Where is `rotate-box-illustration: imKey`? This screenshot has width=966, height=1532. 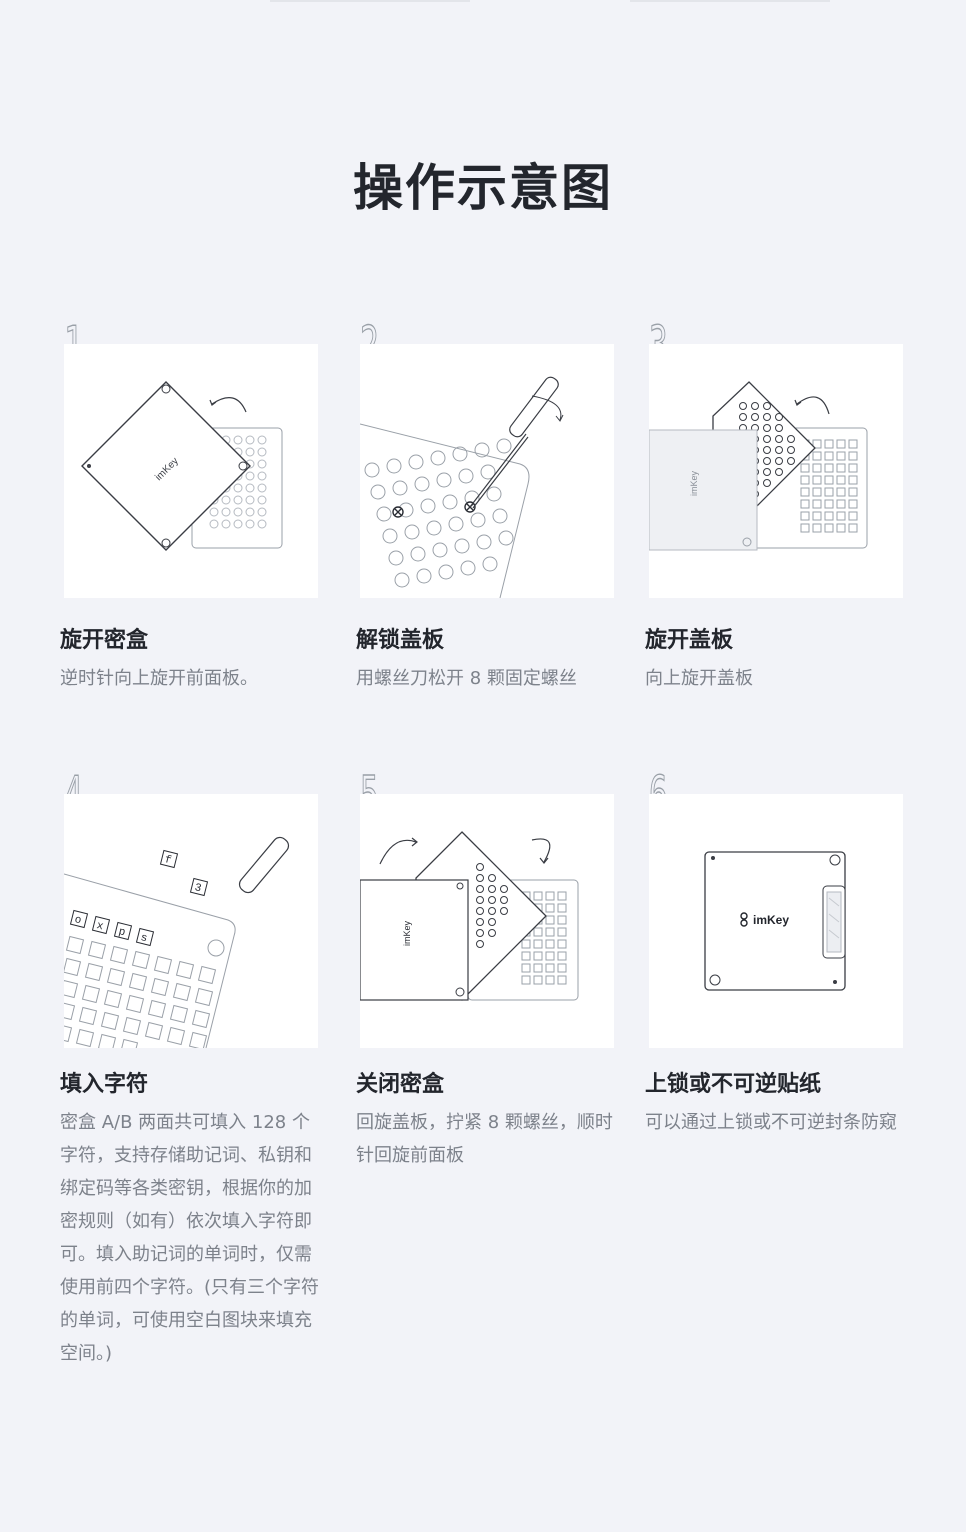
rotate-box-illustration: imKey is located at coordinates (182, 466).